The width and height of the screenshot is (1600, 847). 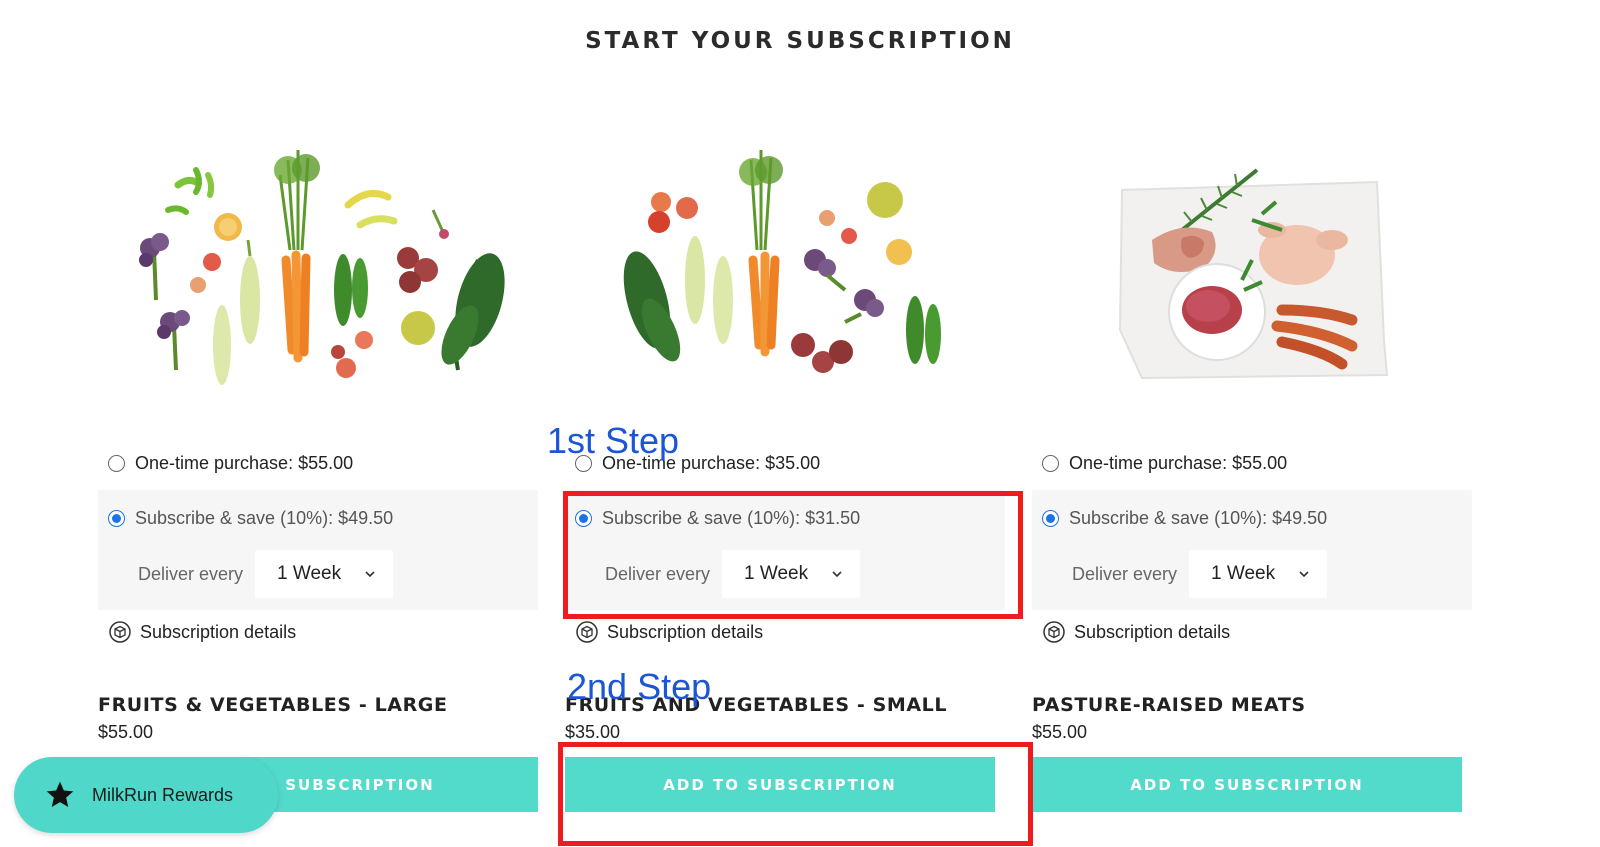 I want to click on page-title: START YOUR SUBSCRIPTION, so click(x=800, y=41).